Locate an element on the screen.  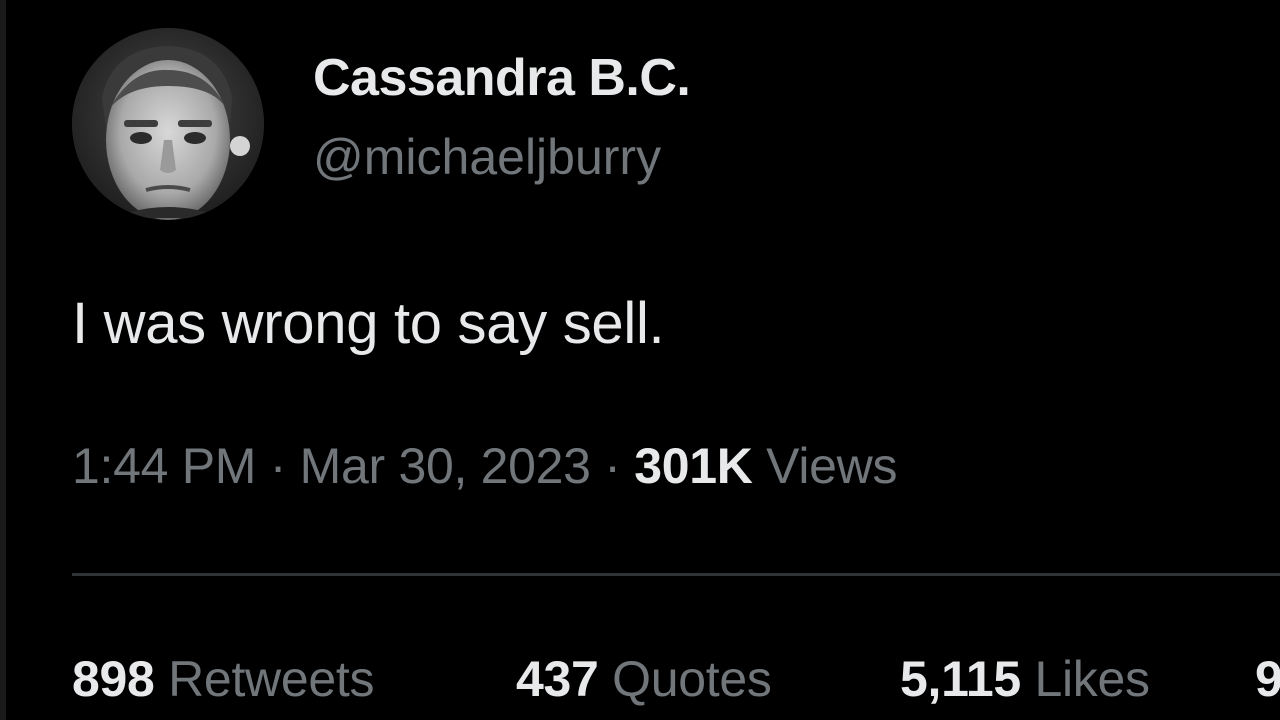
likes-count: 5,115 is located at coordinates (960, 679).